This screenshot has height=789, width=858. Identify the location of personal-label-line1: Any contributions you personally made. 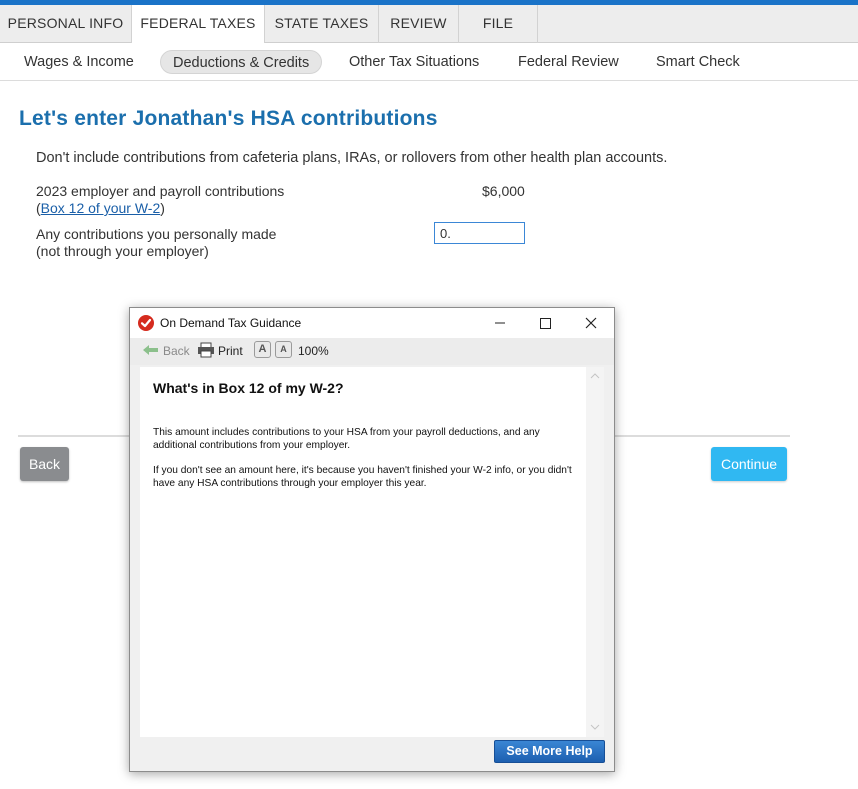
(156, 234).